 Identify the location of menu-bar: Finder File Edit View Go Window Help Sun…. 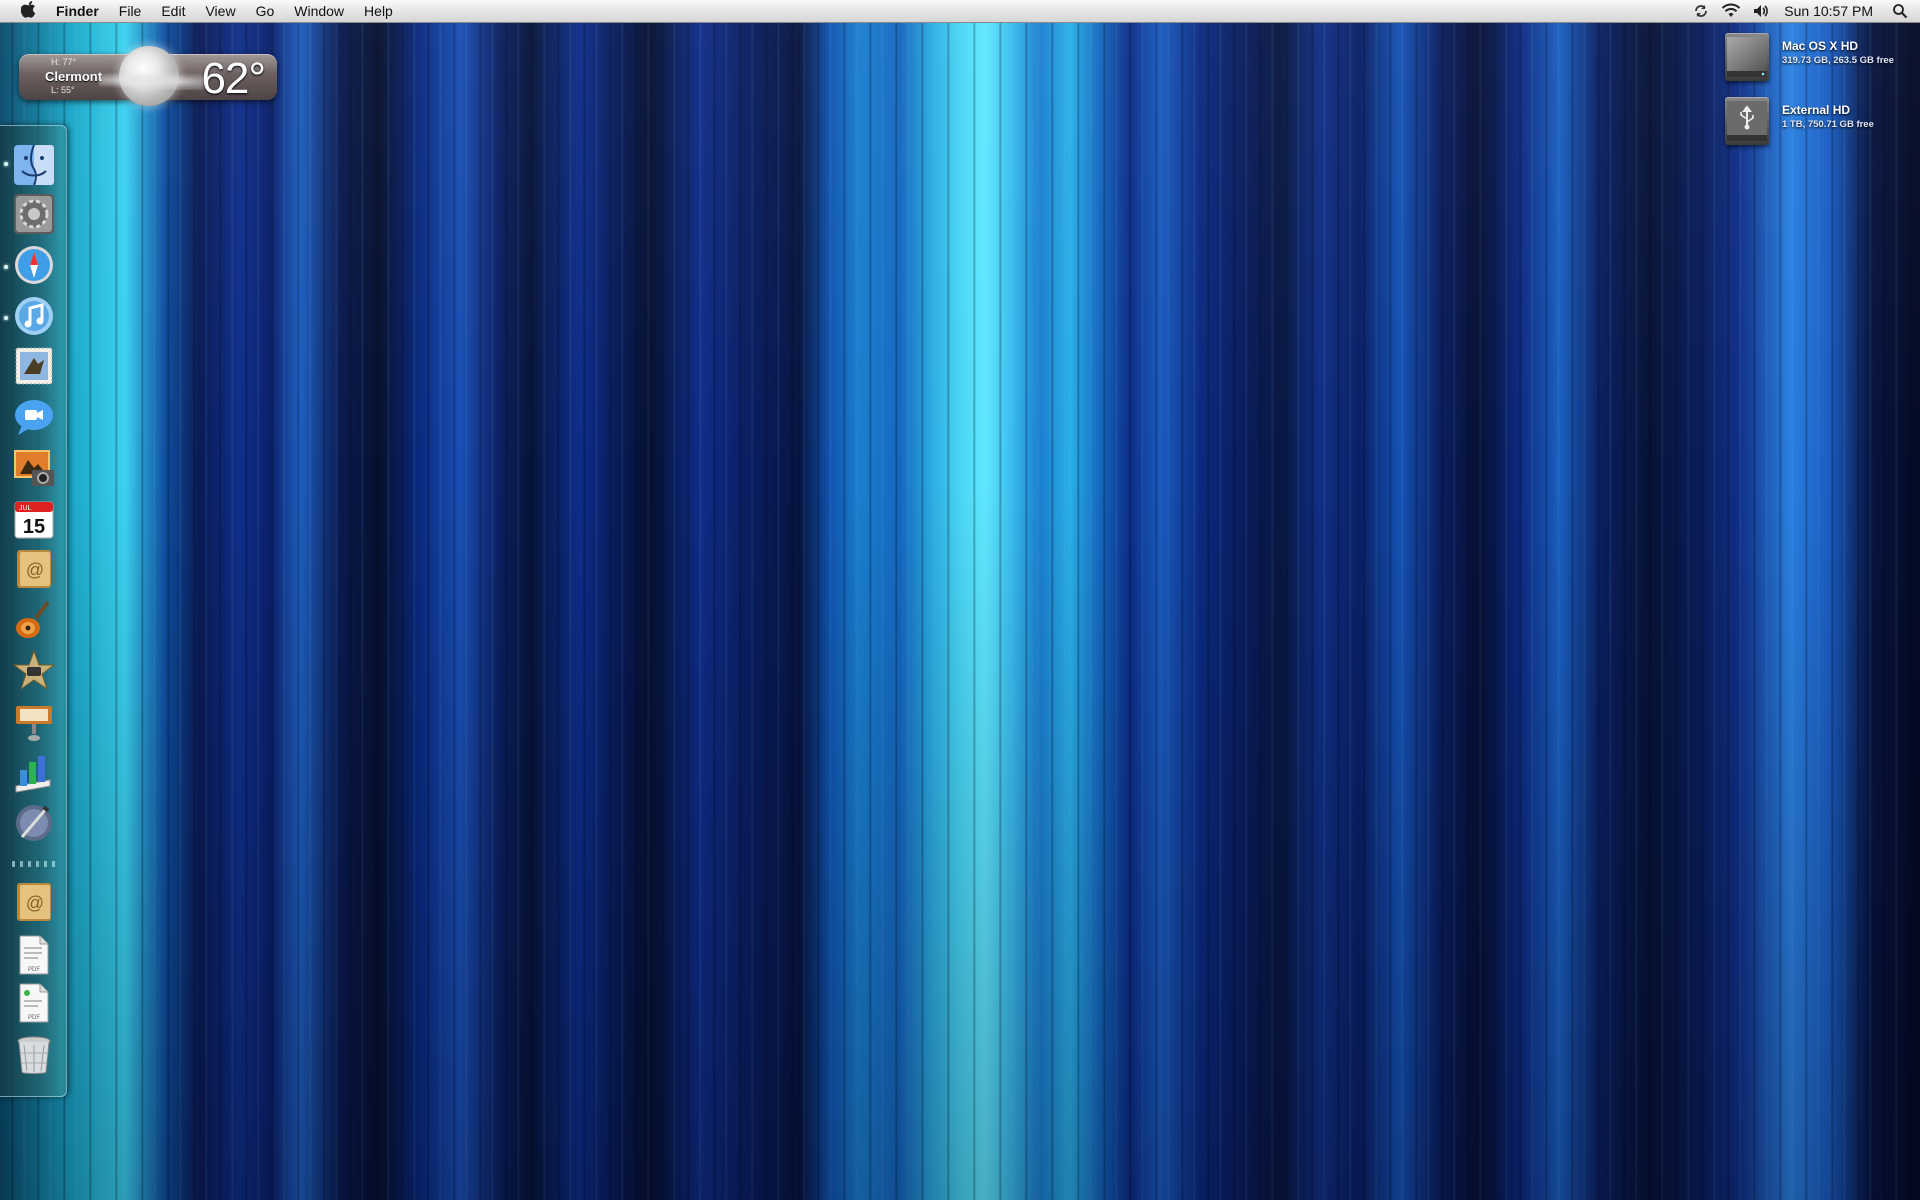
(960, 11).